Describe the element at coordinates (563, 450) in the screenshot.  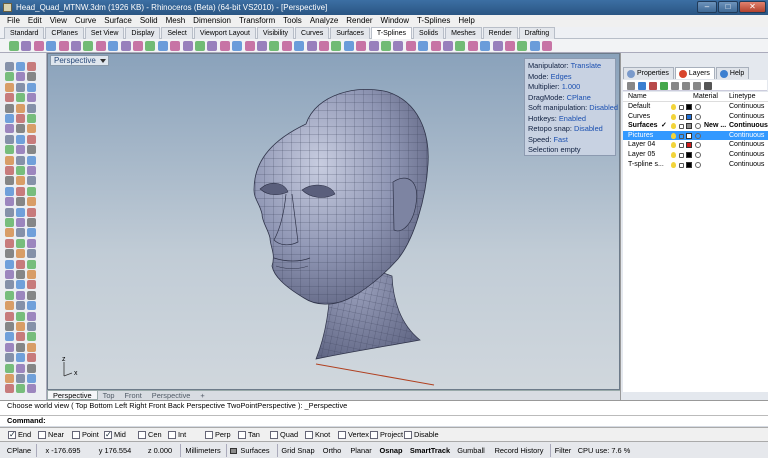
I see `filter-button: Filter` at that location.